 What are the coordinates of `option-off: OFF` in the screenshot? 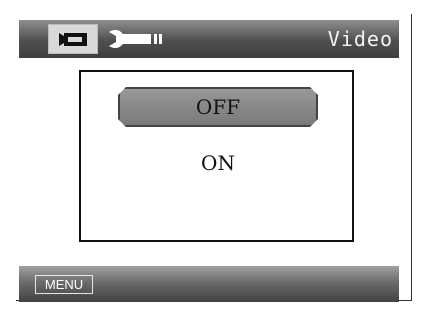 It's located at (218, 107).